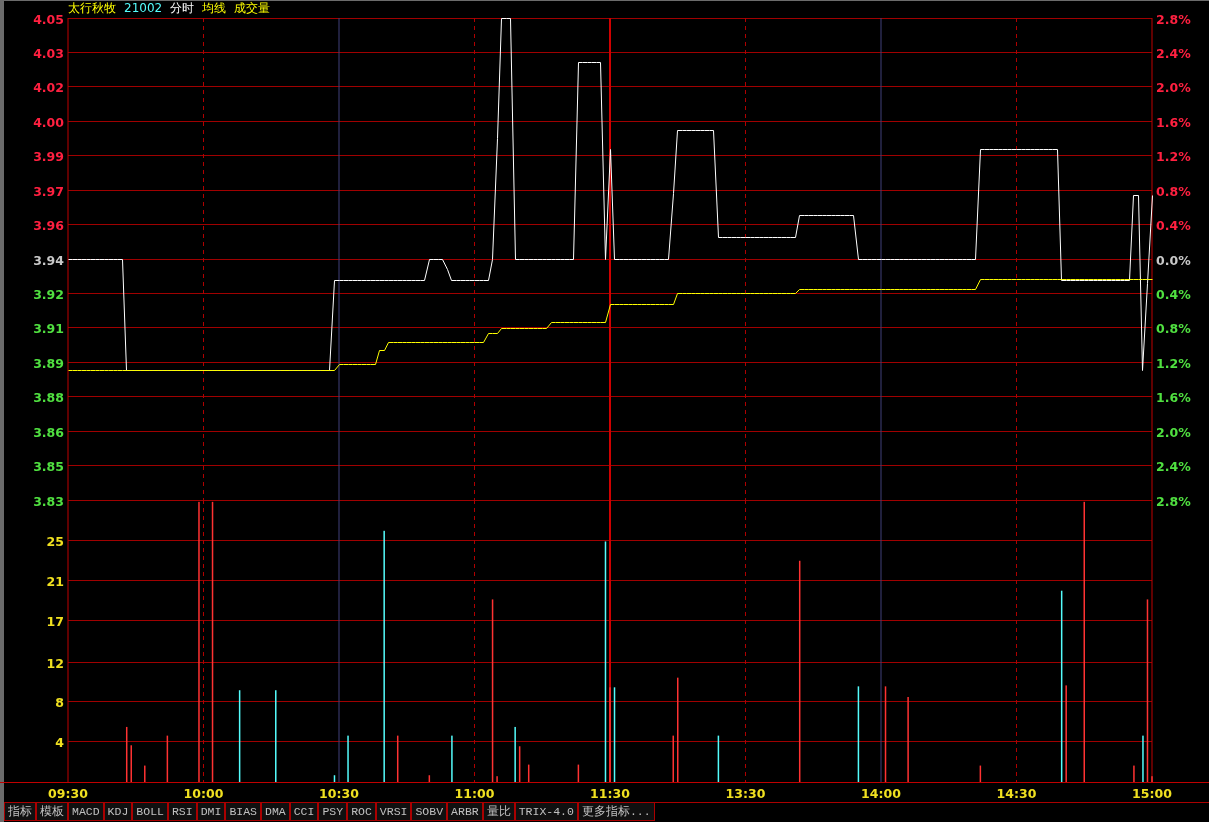 This screenshot has height=822, width=1209. Describe the element at coordinates (474, 793) in the screenshot. I see `time-axis-label: 11:00` at that location.